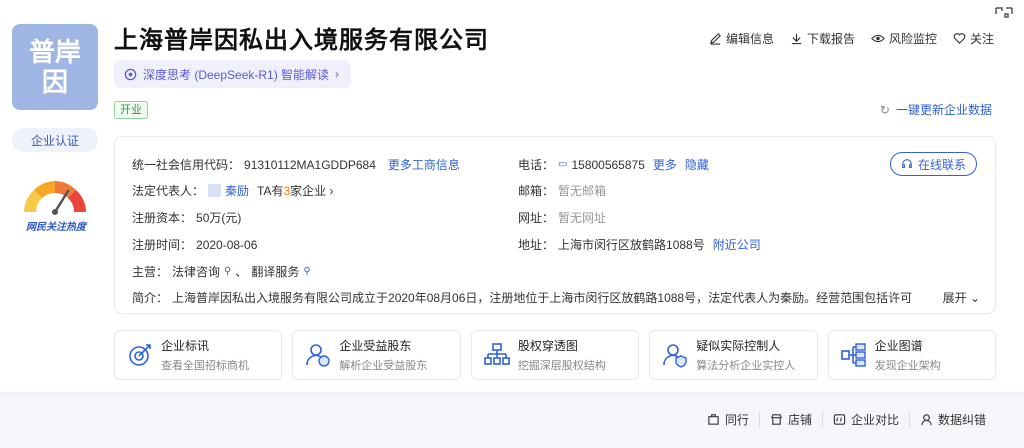 The image size is (1024, 448). I want to click on shop-button: 店铺, so click(790, 419).